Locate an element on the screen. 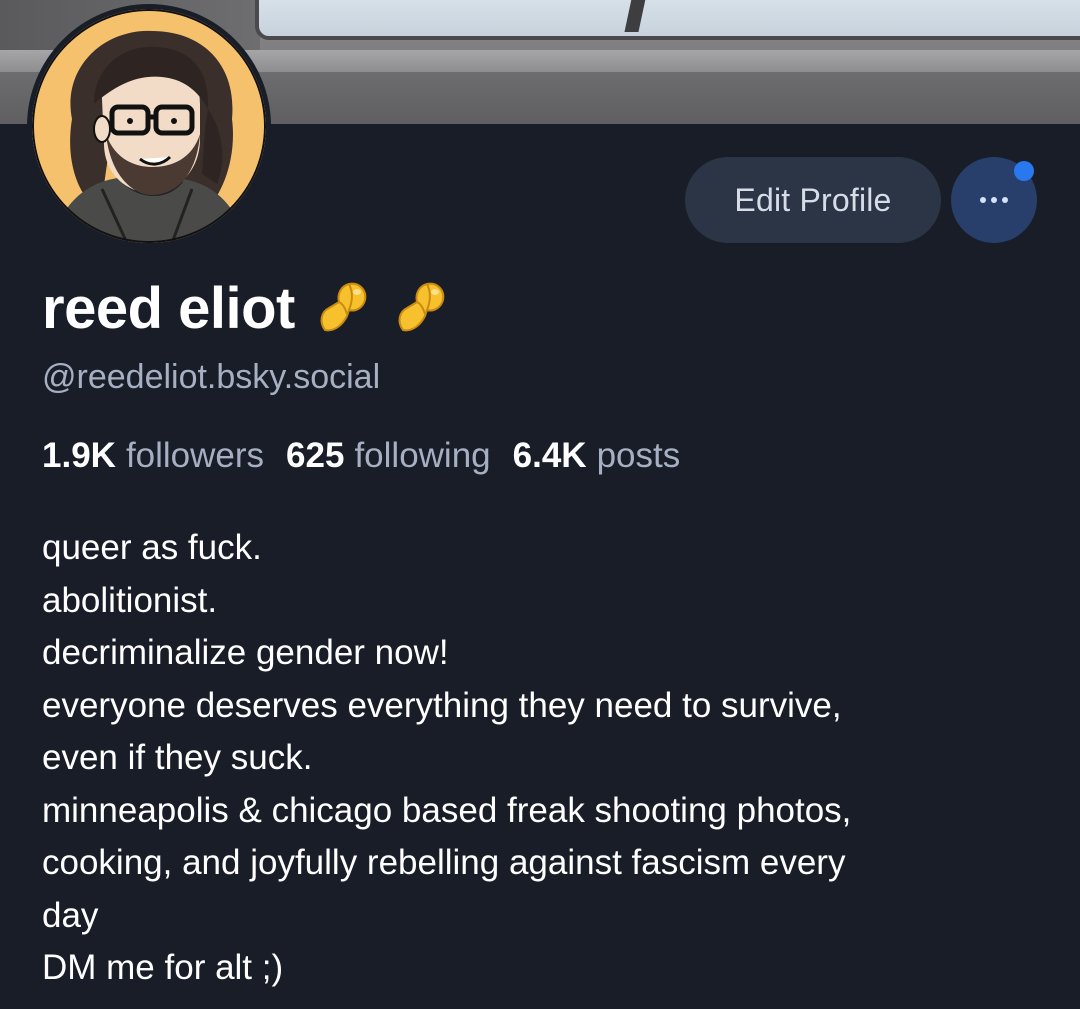  profile-handle: @reedeliot.bsky.social is located at coordinates (211, 377).